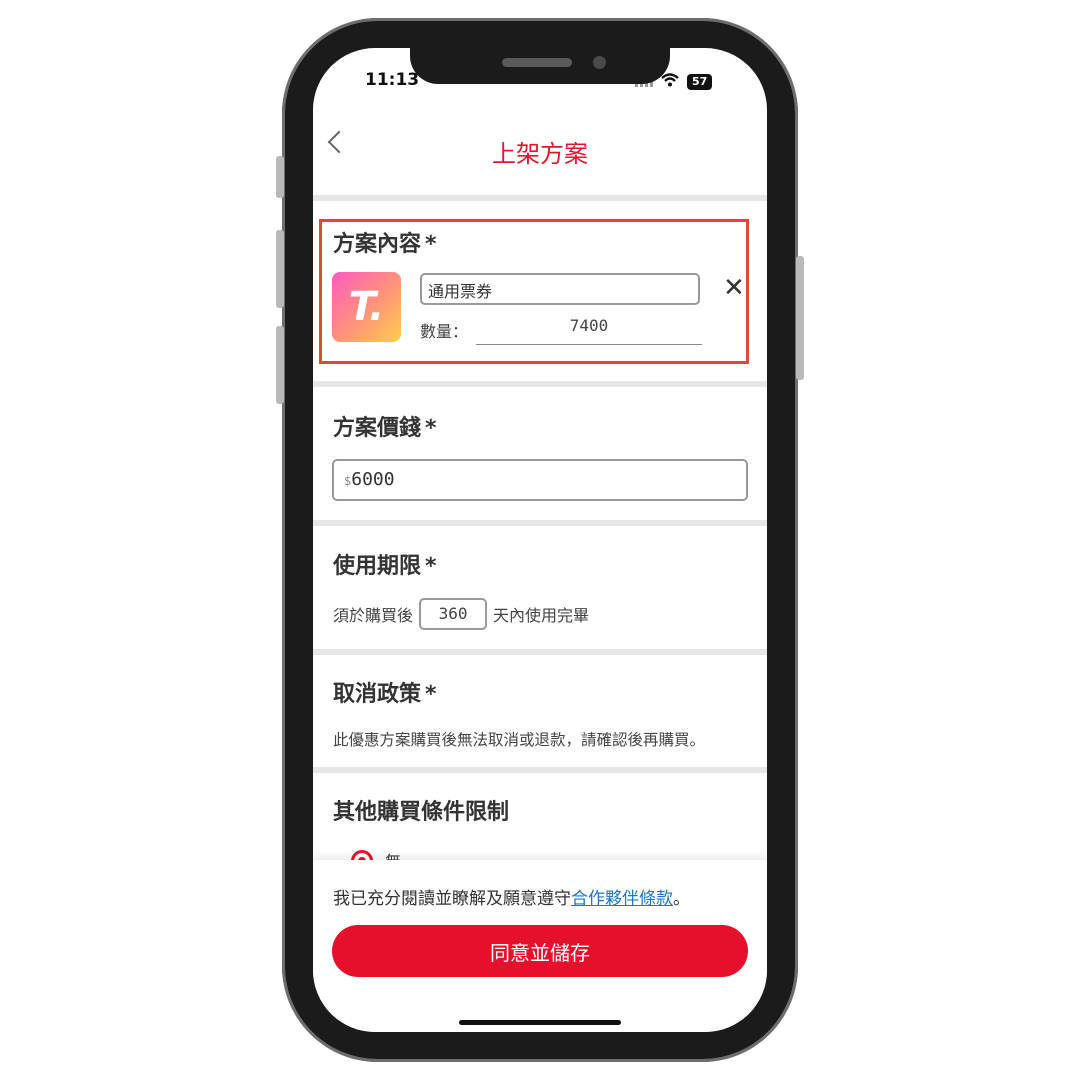 This screenshot has height=1080, width=1080. I want to click on ticket-name-field: 通用票券, so click(560, 289).